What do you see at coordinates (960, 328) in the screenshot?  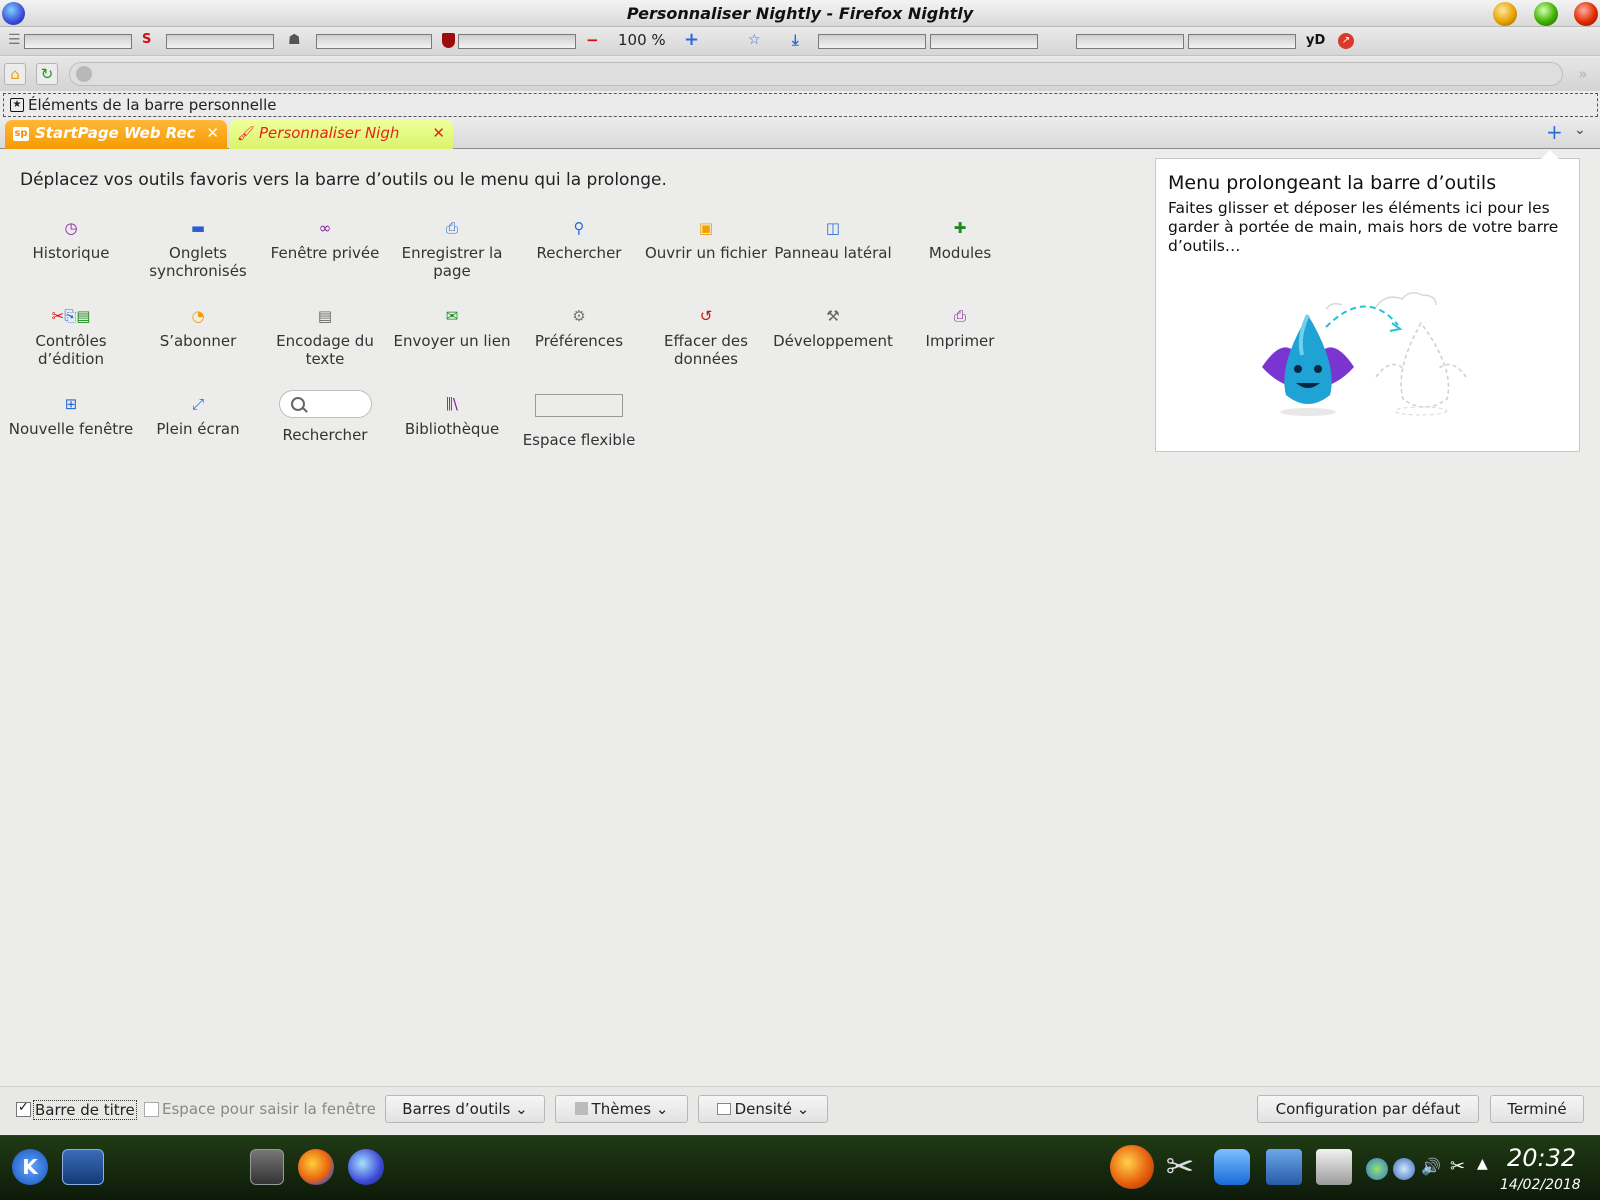 I see `palette-item-print: ⎙ Imprimer` at bounding box center [960, 328].